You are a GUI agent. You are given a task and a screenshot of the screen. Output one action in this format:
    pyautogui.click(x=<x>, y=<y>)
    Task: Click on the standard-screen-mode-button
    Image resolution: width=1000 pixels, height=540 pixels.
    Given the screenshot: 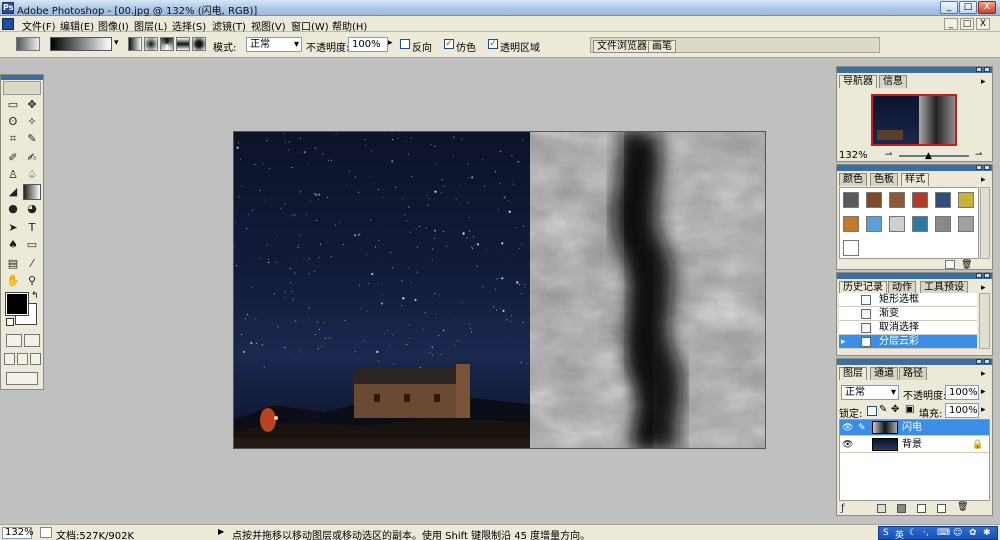 What is the action you would take?
    pyautogui.click(x=9, y=359)
    